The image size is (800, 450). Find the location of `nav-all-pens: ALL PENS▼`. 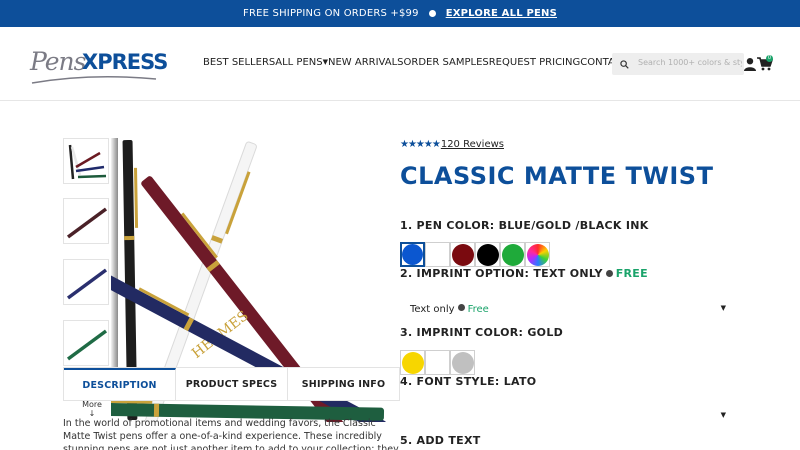

nav-all-pens: ALL PENS▼ is located at coordinates (301, 62).